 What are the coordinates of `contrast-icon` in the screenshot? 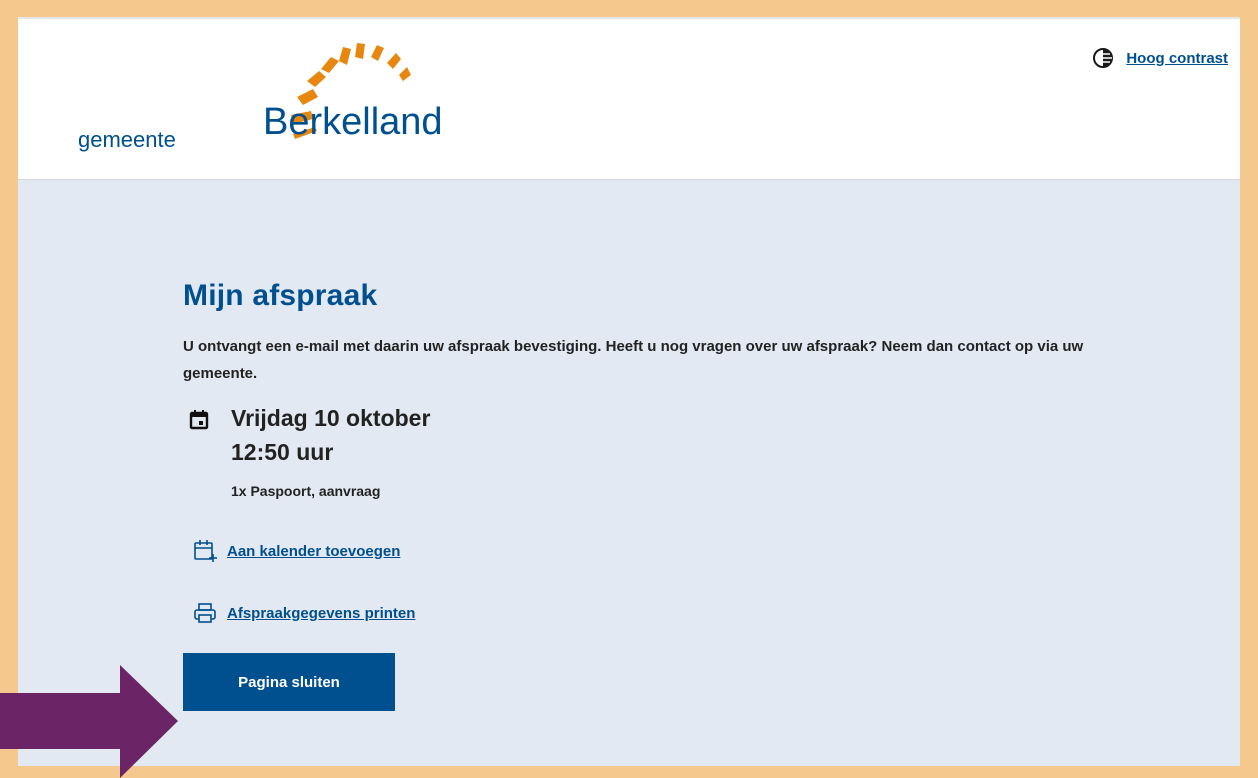 It's located at (1103, 58).